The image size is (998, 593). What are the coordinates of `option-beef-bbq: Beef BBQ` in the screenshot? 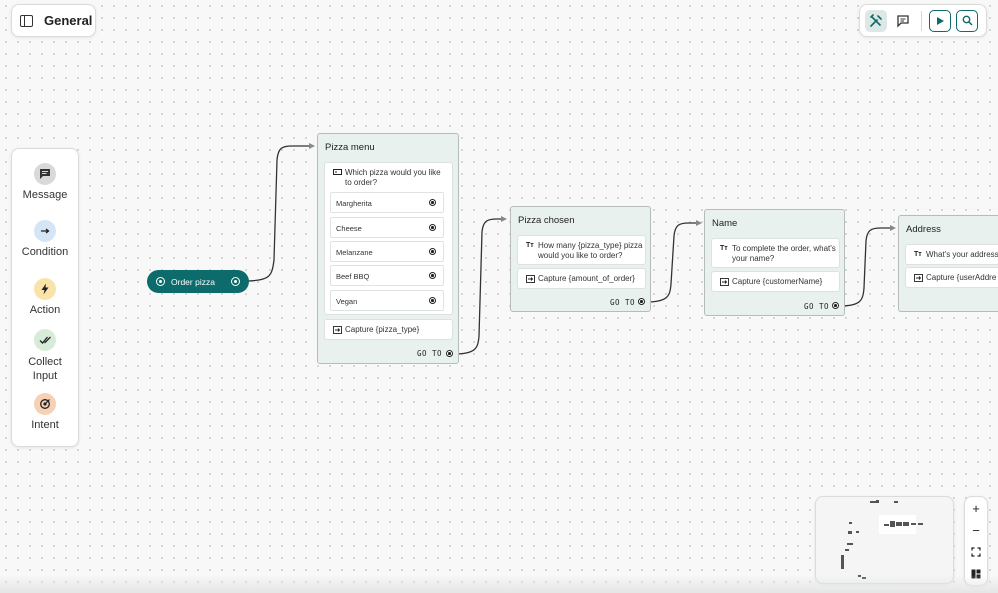 It's located at (387, 275).